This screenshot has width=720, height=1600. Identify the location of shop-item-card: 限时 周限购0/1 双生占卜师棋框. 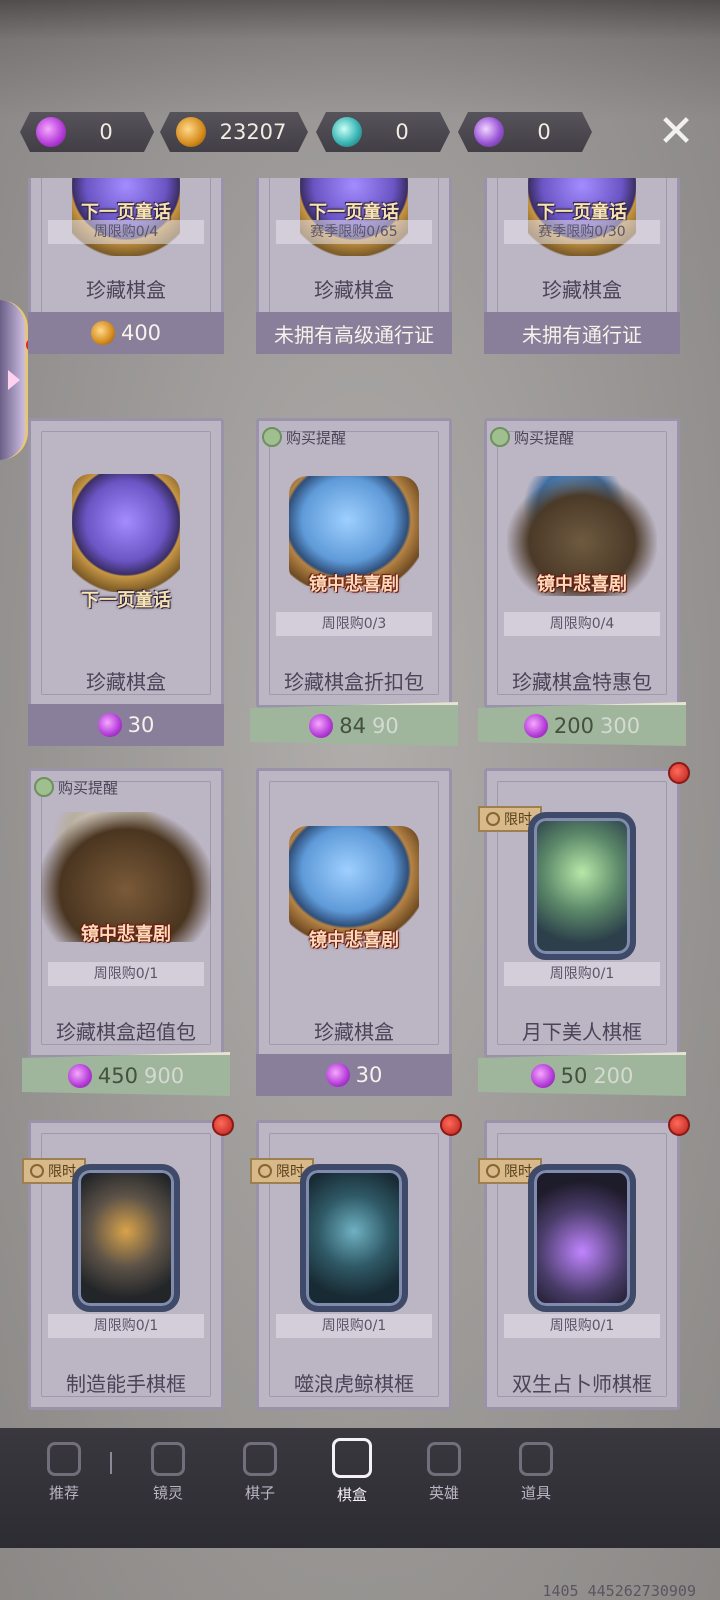
(584, 1267).